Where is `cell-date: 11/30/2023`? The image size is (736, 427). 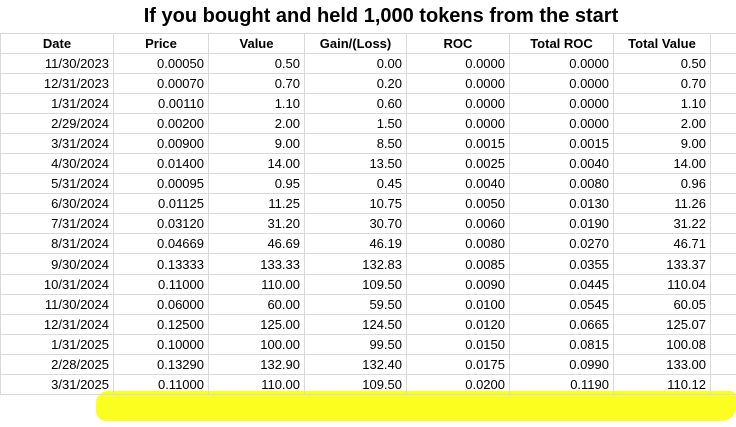 cell-date: 11/30/2023 is located at coordinates (57, 63).